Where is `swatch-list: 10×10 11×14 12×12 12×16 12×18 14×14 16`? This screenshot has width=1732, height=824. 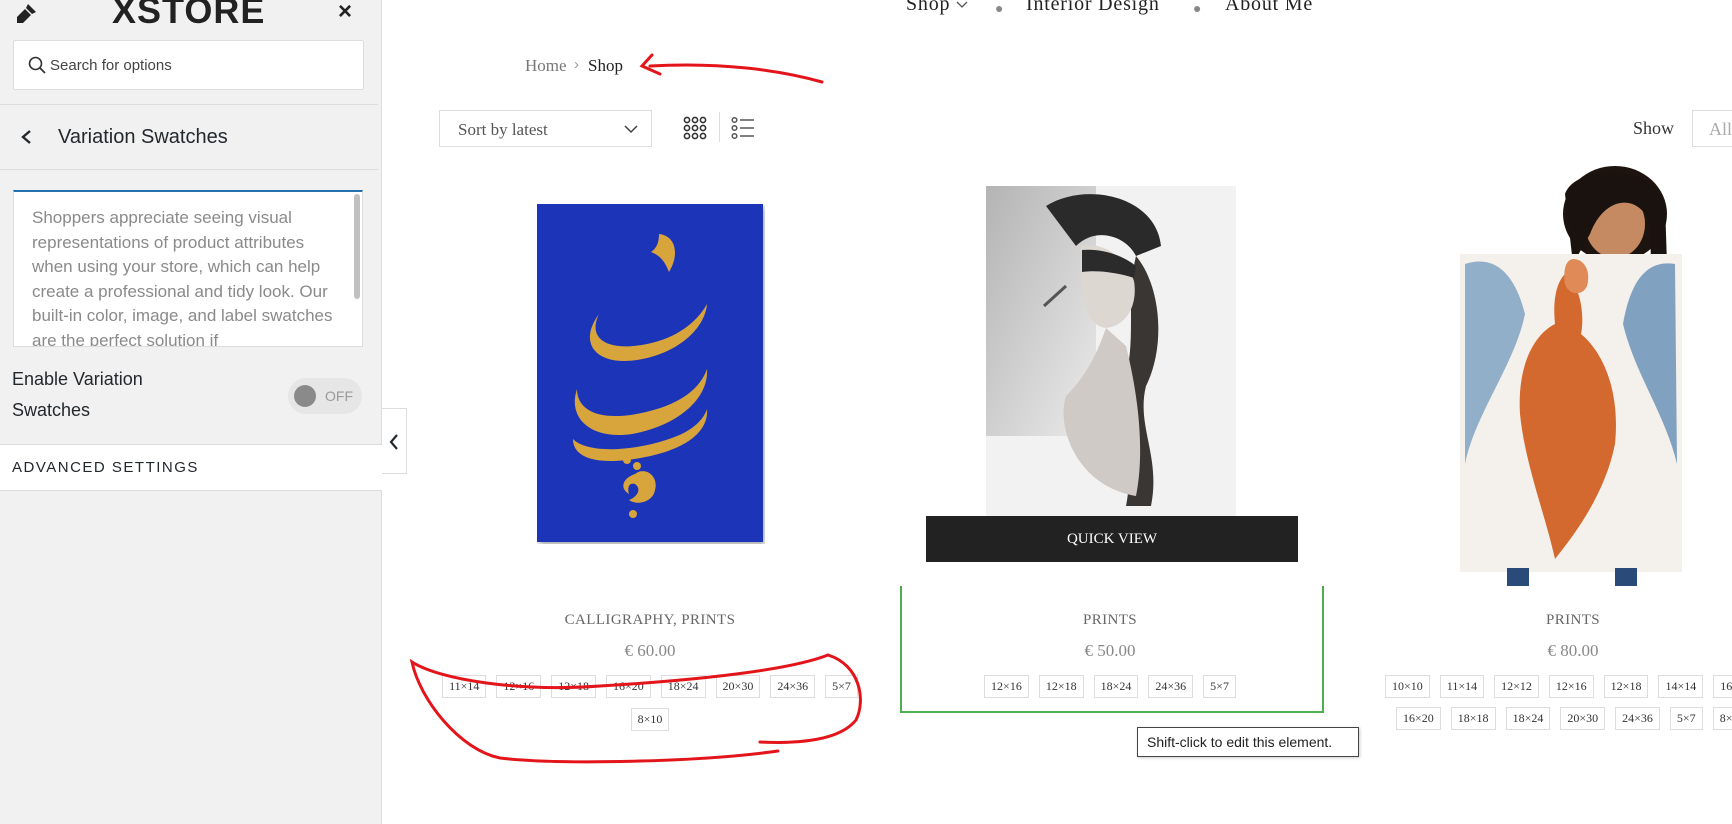 swatch-list: 10×10 11×14 12×12 12×16 12×18 14×14 16 is located at coordinates (1558, 686).